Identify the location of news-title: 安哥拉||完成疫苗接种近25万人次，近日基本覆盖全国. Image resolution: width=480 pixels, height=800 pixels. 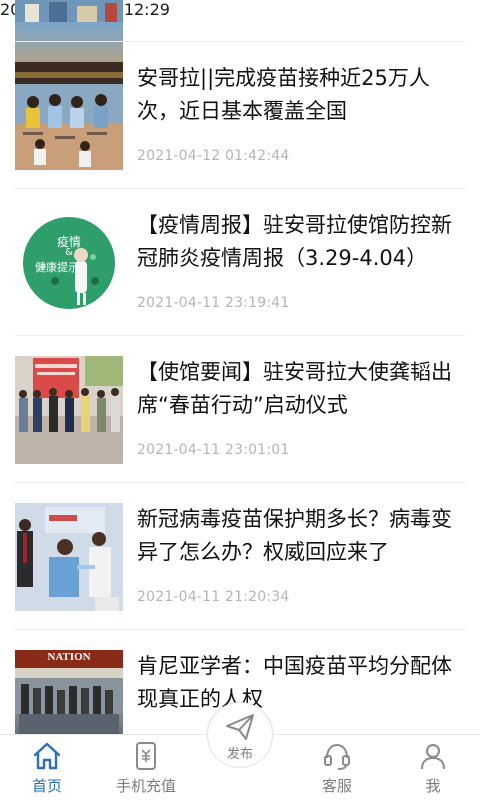
(283, 94).